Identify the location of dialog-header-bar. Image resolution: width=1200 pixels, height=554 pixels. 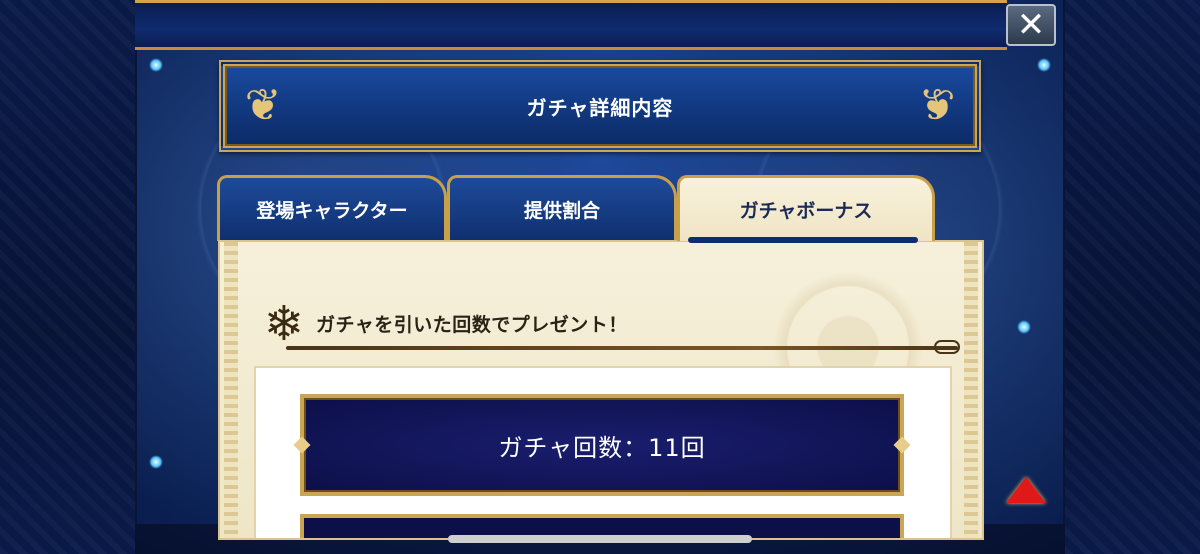
(571, 25).